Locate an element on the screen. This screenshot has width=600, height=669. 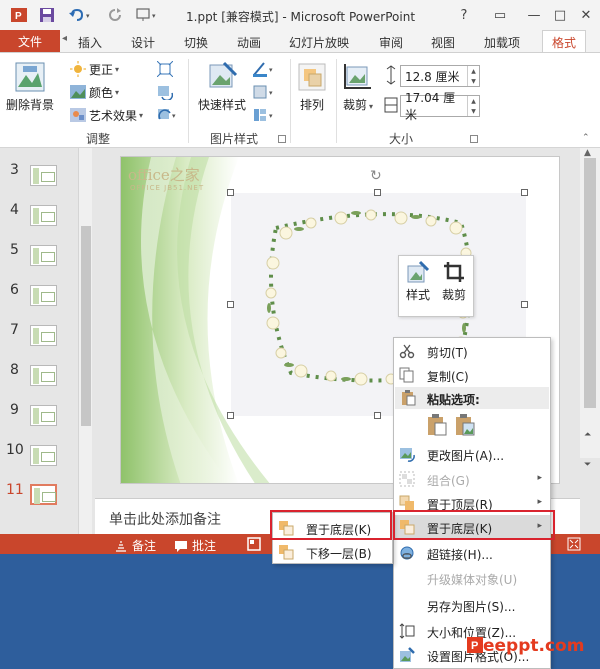
scroll-up-icon: ▲ is located at coordinates (587, 153).